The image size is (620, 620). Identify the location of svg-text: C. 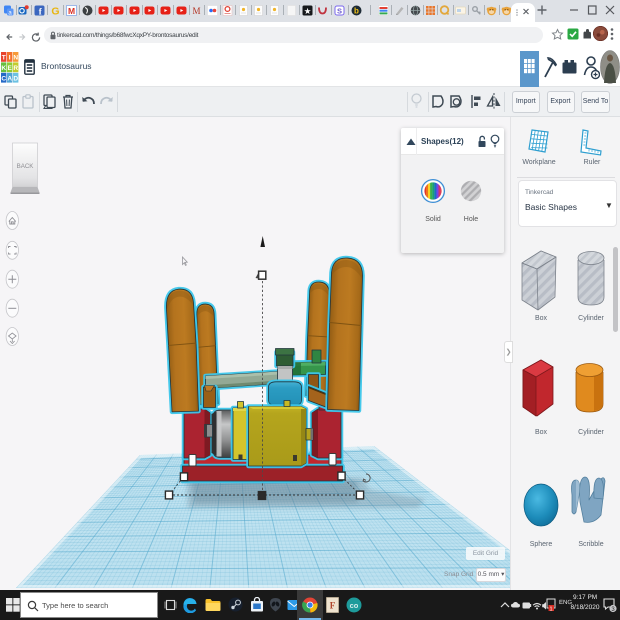
(3, 78).